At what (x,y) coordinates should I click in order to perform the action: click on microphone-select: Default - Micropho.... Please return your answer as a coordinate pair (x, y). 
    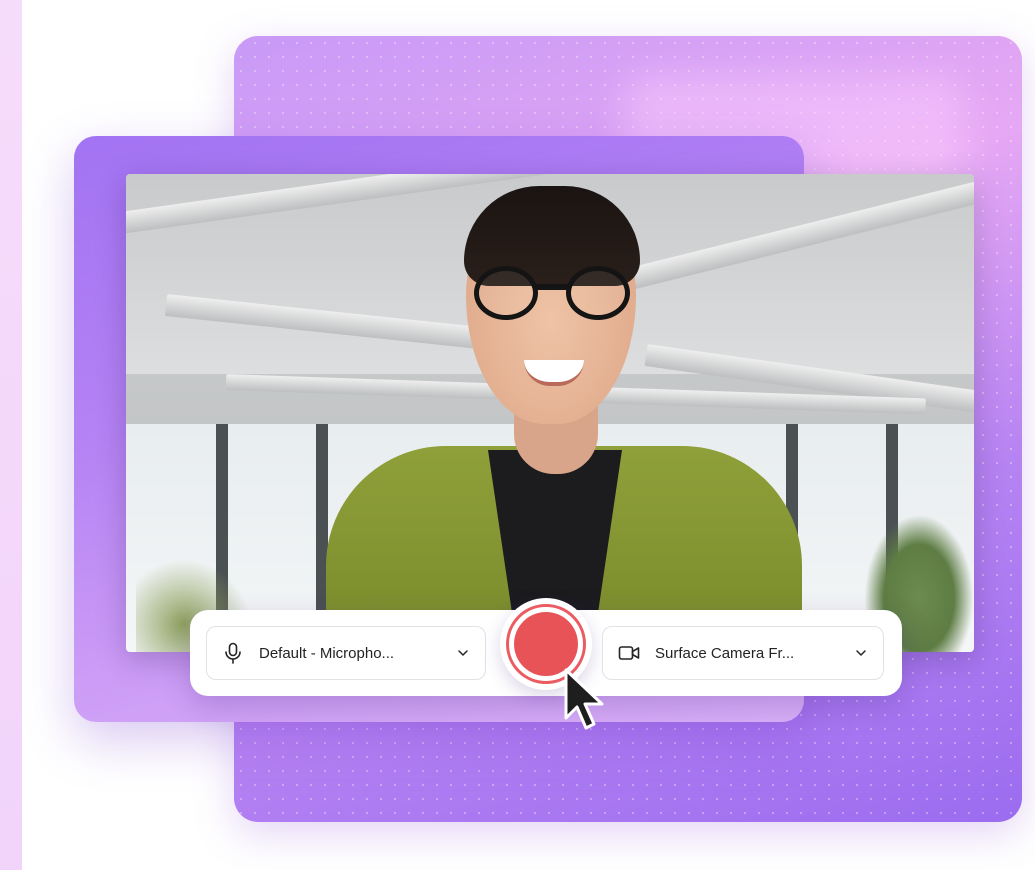
    Looking at the image, I should click on (346, 653).